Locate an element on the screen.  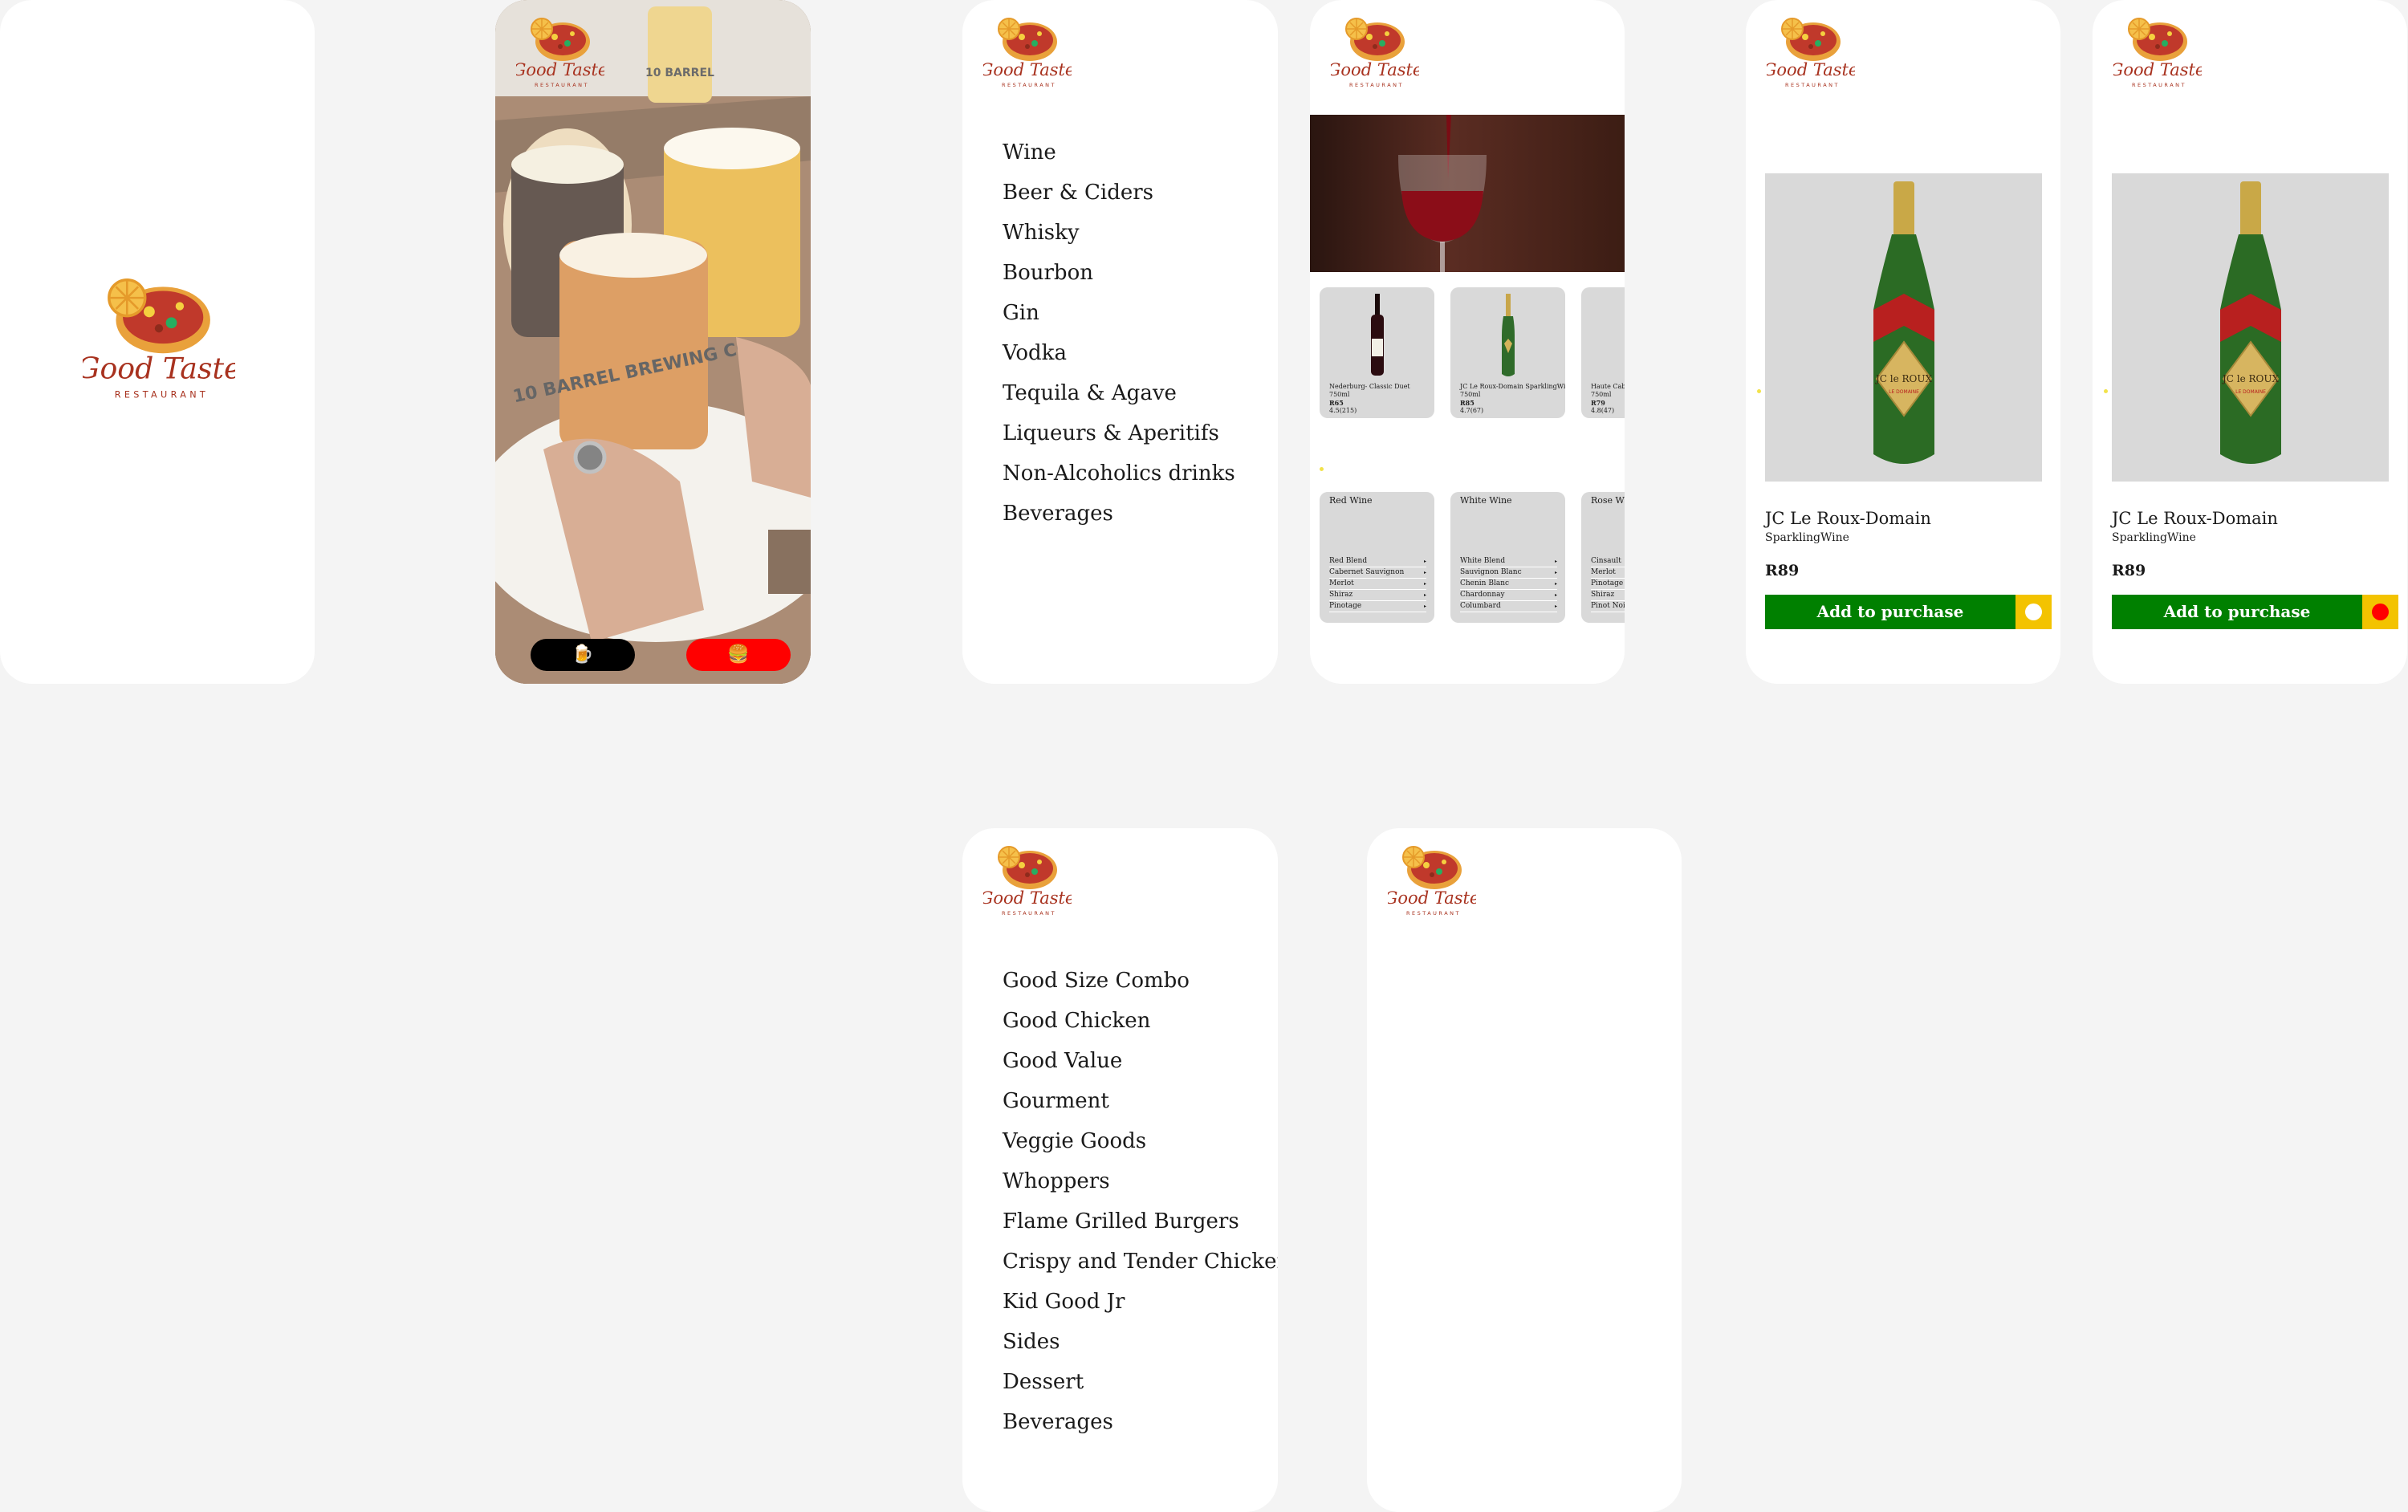
drinks-menu-item: Beer & Ciders is located at coordinates (1119, 193).